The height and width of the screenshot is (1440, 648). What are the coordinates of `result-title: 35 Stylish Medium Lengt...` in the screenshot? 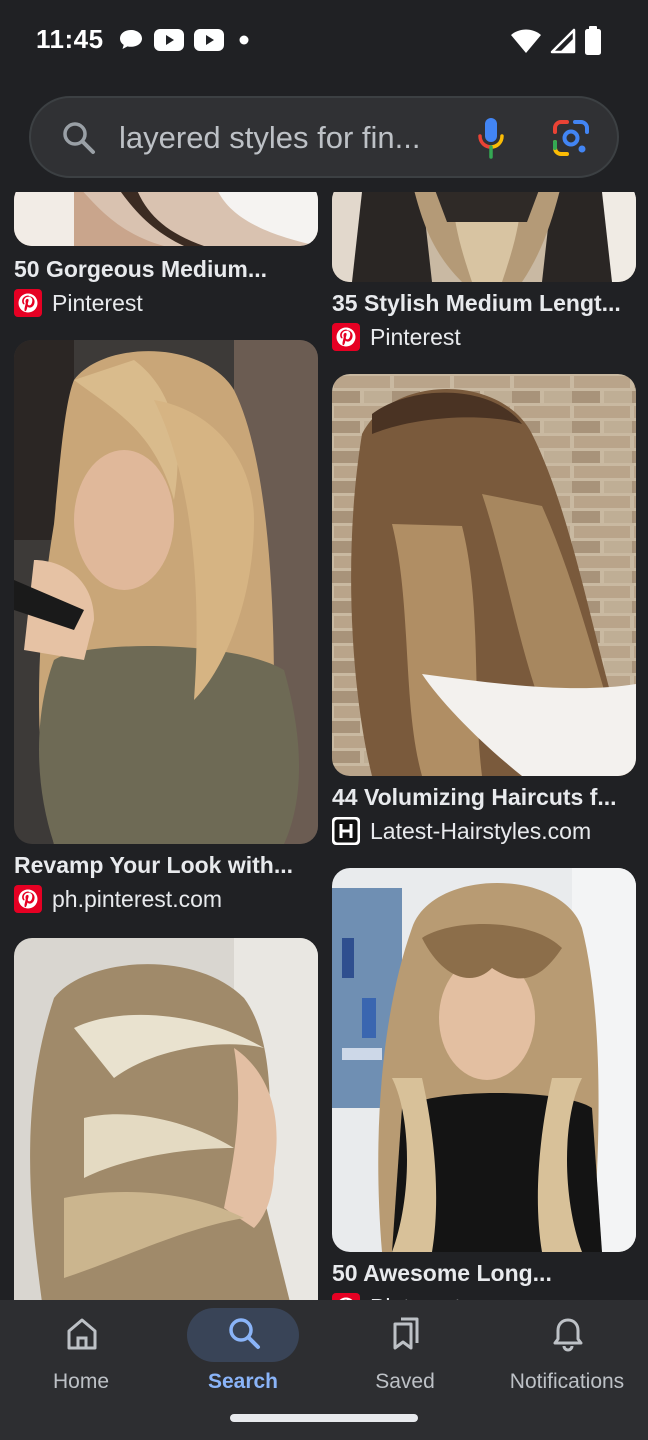 It's located at (482, 303).